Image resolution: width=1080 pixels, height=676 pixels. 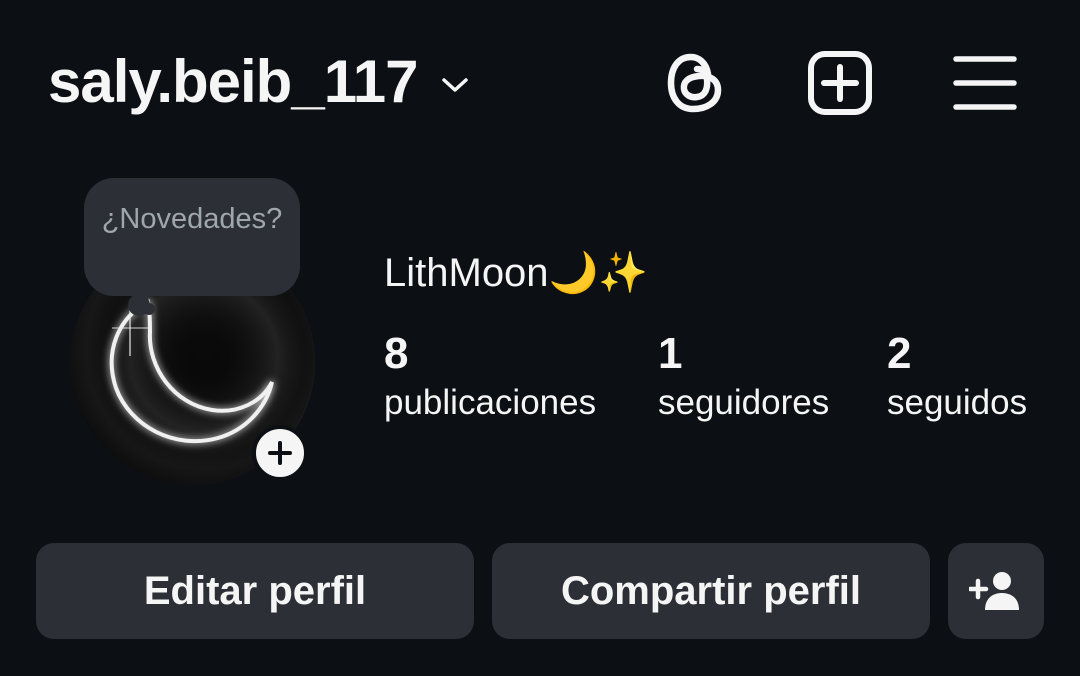 I want to click on plus-icon, so click(x=280, y=453).